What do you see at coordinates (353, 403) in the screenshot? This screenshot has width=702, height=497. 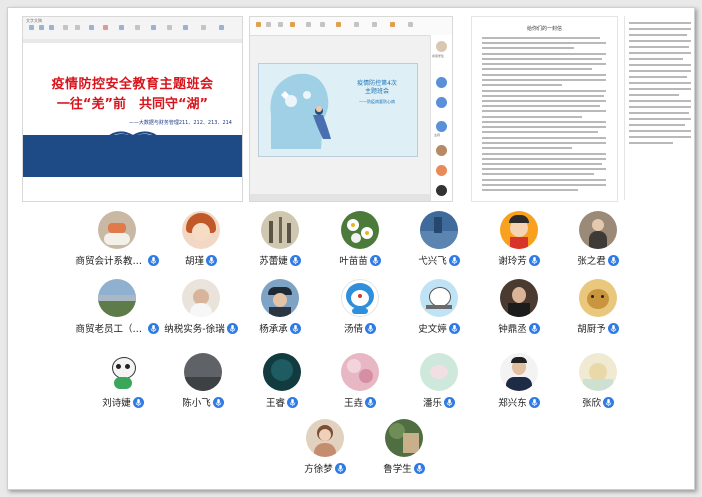 I see `participant-name: 王垚` at bounding box center [353, 403].